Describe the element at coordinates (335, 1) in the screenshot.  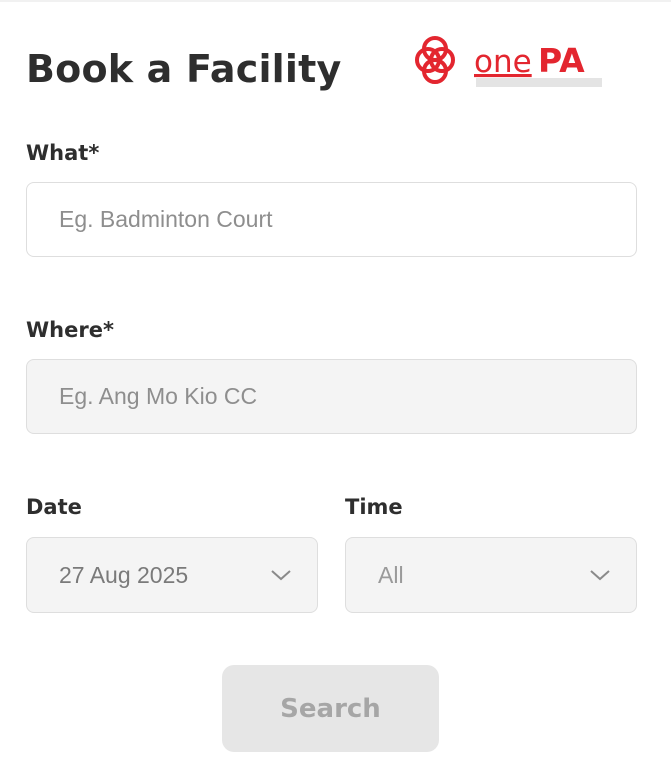
I see `top-divider` at that location.